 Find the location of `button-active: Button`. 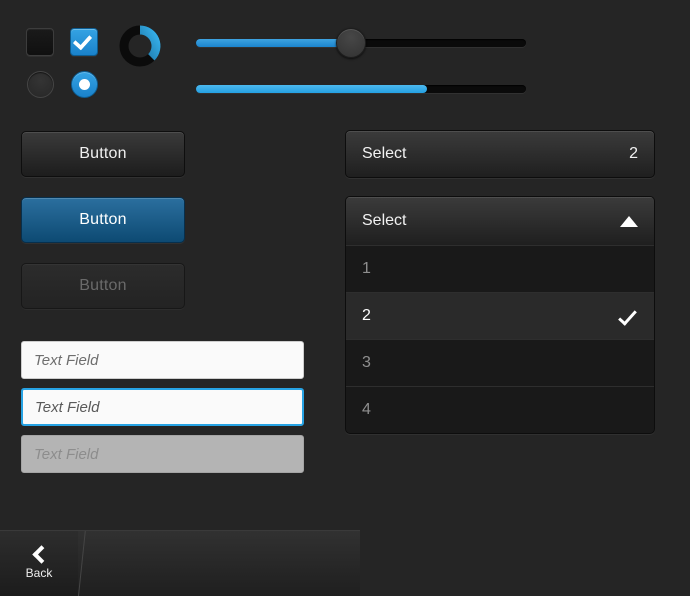

button-active: Button is located at coordinates (103, 220).